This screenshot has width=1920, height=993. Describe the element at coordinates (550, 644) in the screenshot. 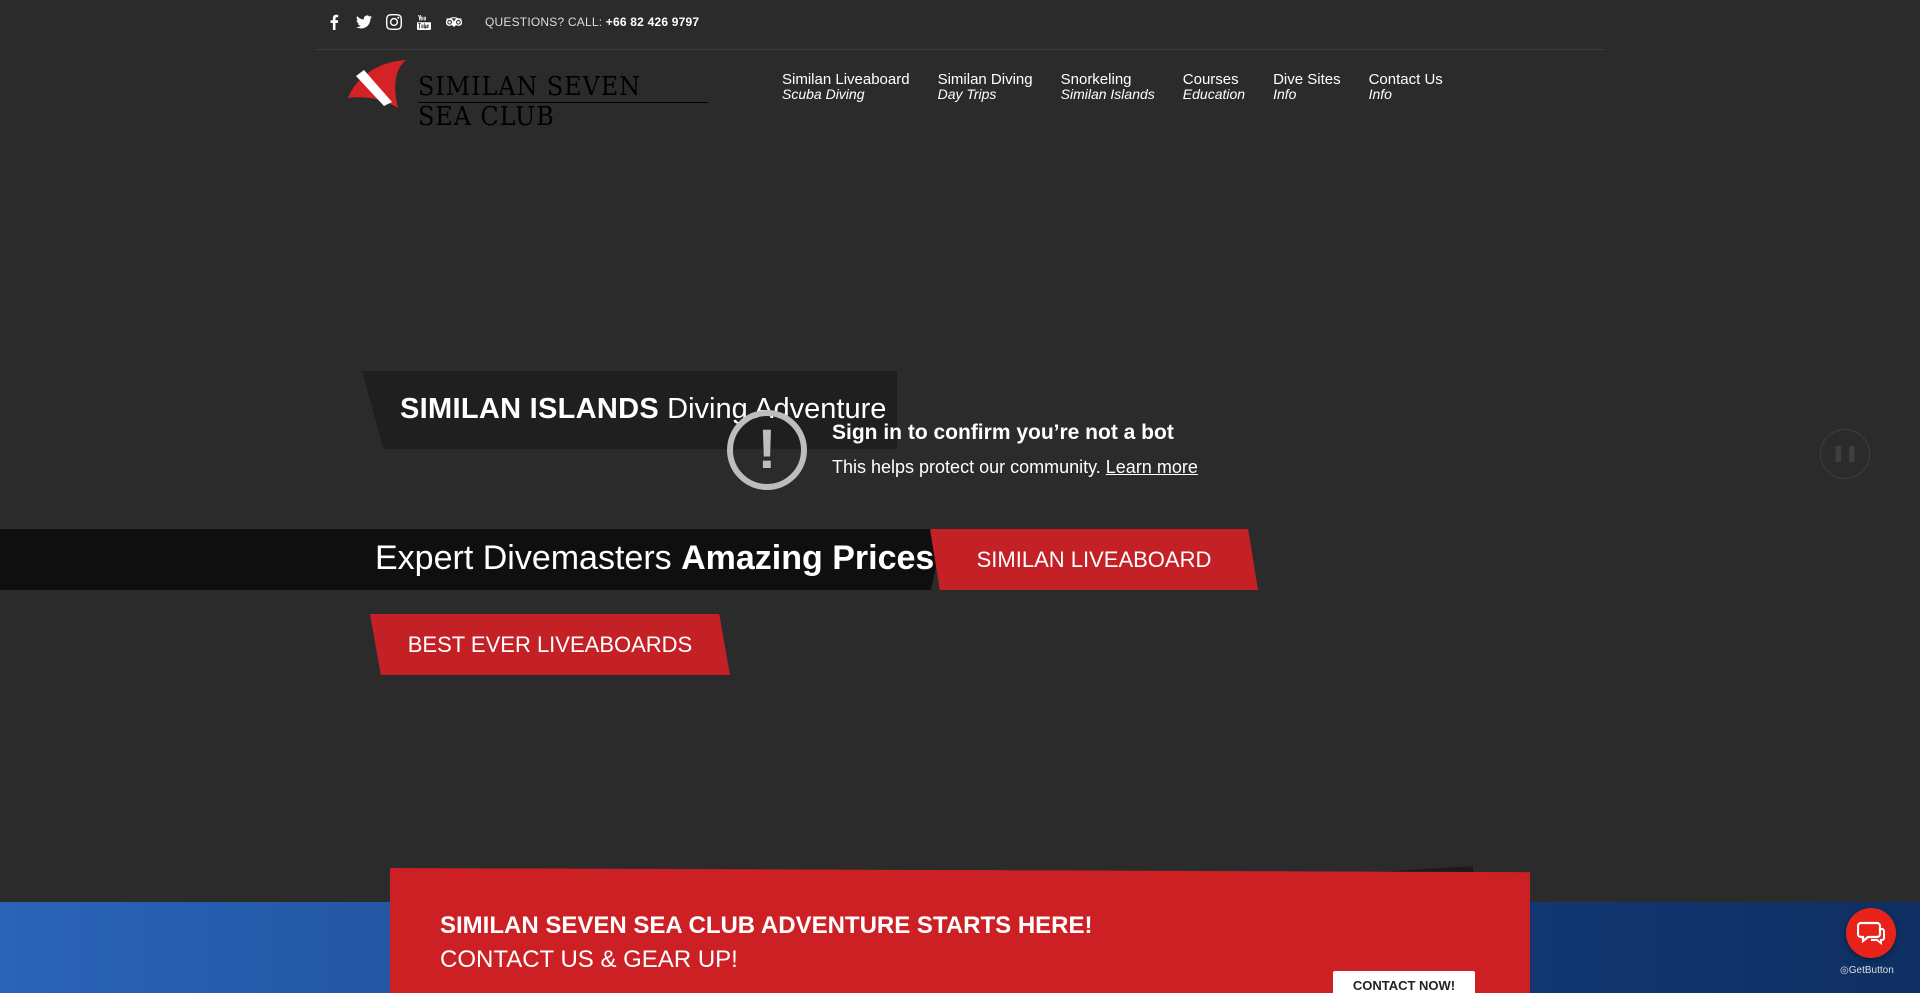

I see `best-ever-liveaboards-button: BEST EVER LIVEABOARDS` at that location.